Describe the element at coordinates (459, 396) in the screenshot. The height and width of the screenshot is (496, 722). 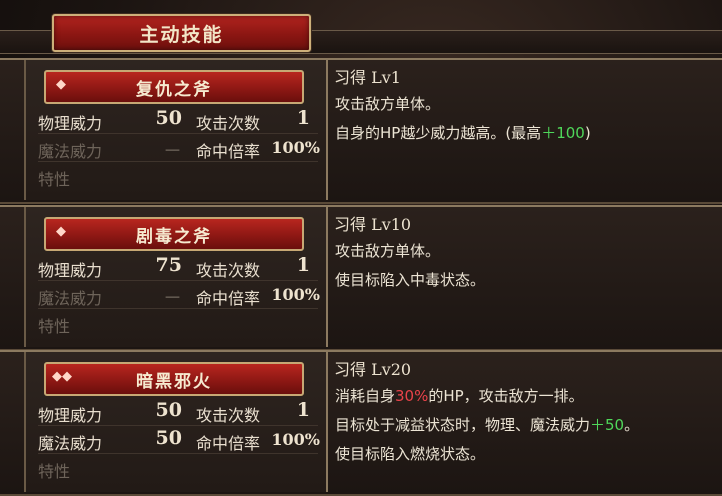
I see `skill-description-line: 消耗自身30%的HP，攻击敌方一排。` at that location.